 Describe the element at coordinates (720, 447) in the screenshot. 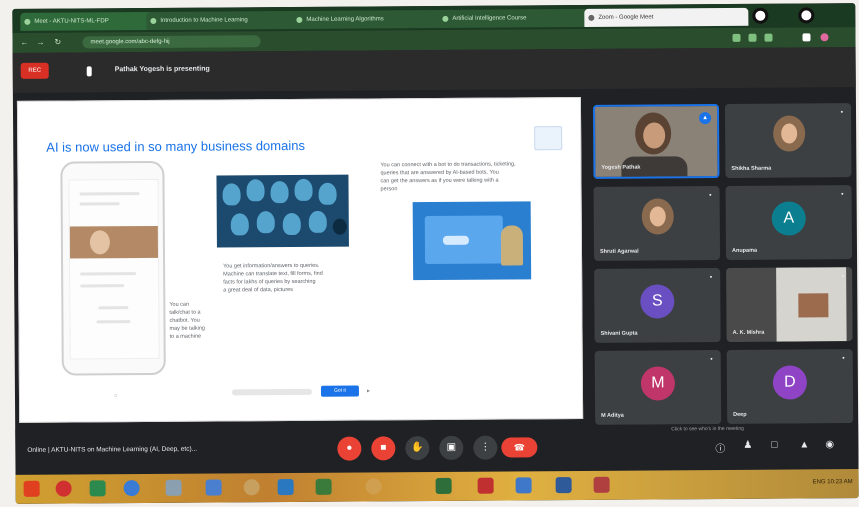

I see `info-icon: ⓘ` at that location.